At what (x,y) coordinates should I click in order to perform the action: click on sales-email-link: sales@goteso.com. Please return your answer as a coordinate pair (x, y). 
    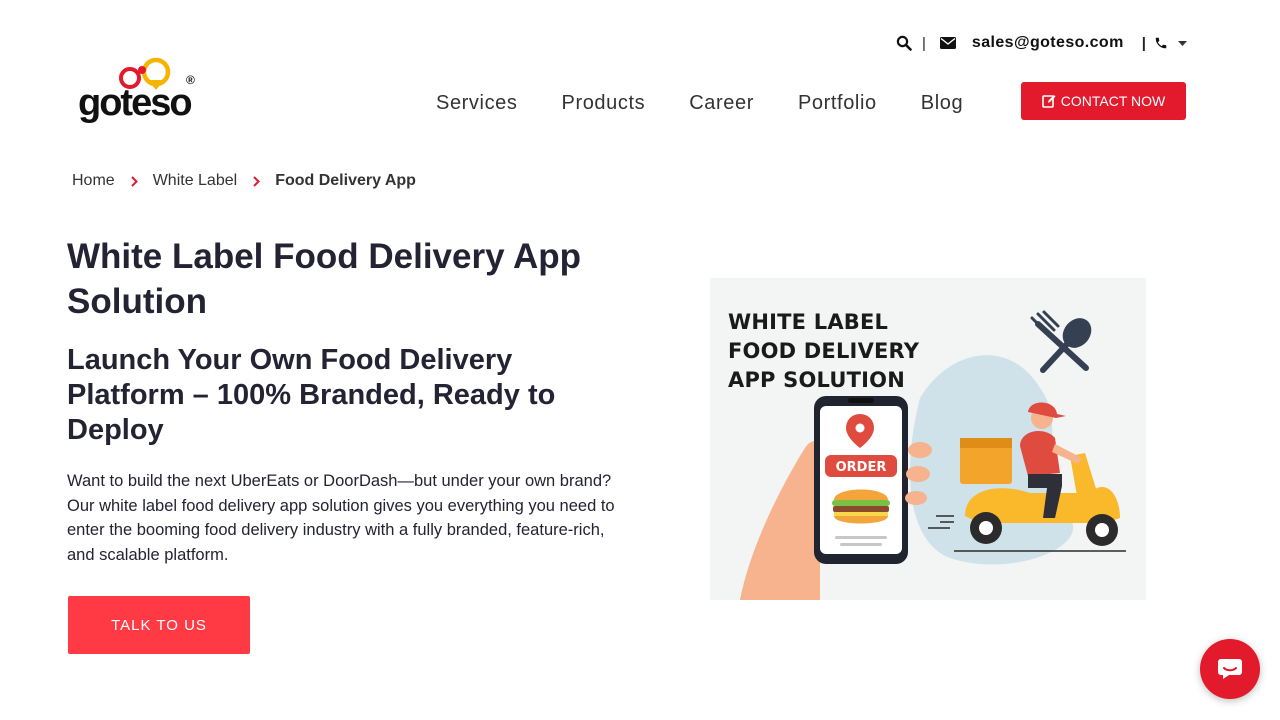
    Looking at the image, I should click on (1048, 43).